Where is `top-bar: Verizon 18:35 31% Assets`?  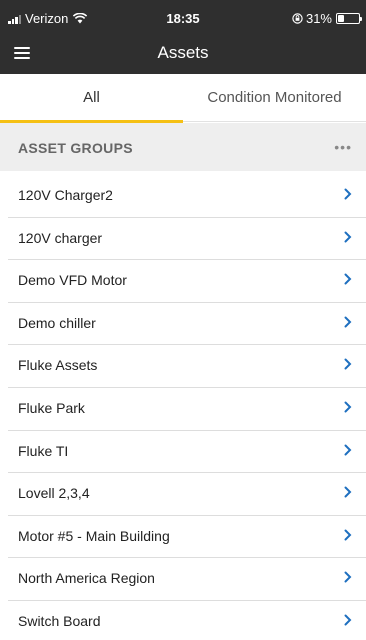
top-bar: Verizon 18:35 31% Assets is located at coordinates (183, 37).